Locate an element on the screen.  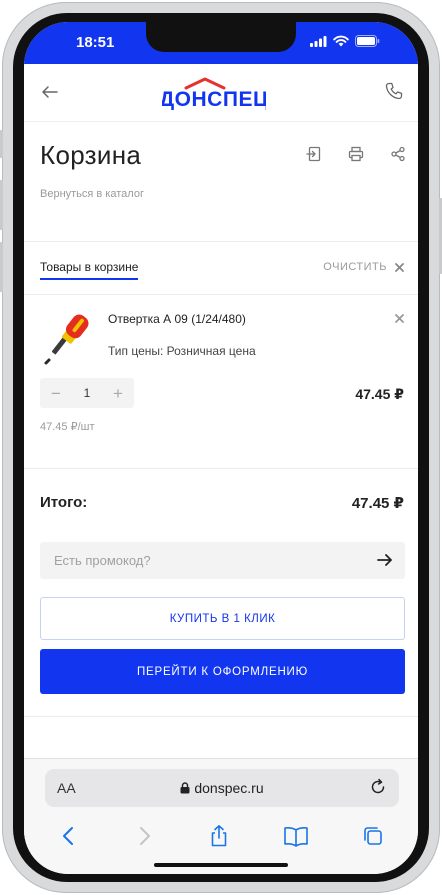
remove-item-icon is located at coordinates (399, 318).